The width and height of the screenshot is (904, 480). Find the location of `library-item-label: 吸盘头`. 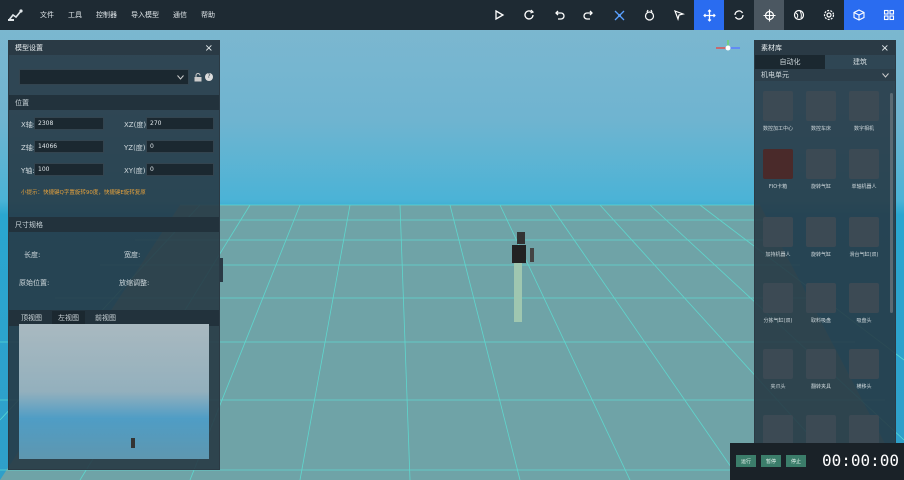

library-item-label: 吸盘头 is located at coordinates (864, 321).